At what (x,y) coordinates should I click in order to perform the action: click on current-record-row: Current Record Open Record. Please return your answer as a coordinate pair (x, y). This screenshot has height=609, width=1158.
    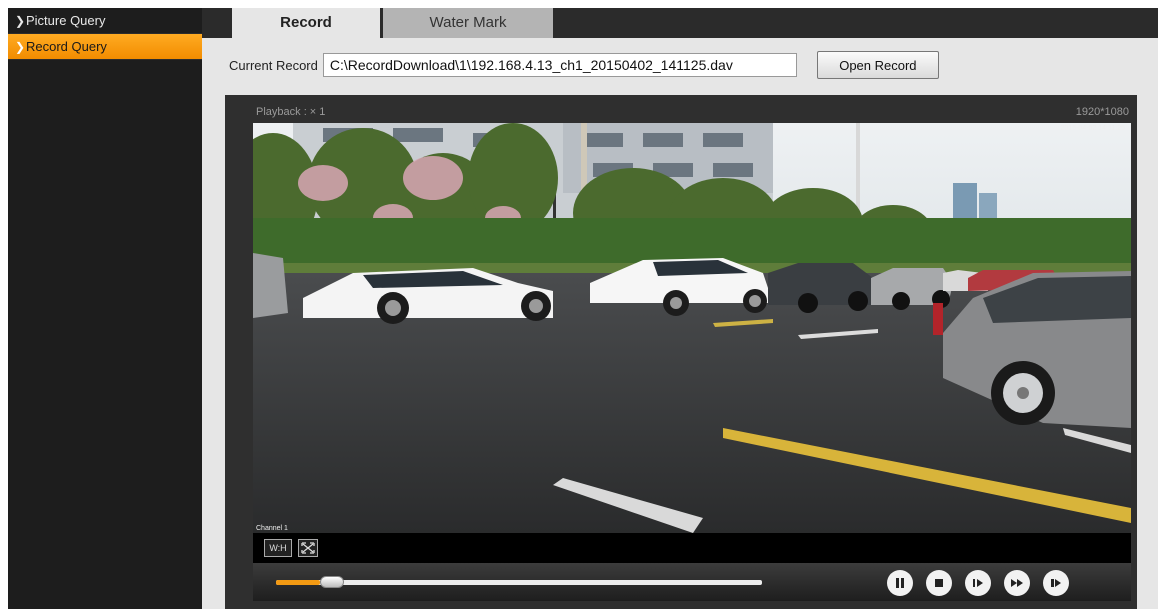
    Looking at the image, I should click on (584, 65).